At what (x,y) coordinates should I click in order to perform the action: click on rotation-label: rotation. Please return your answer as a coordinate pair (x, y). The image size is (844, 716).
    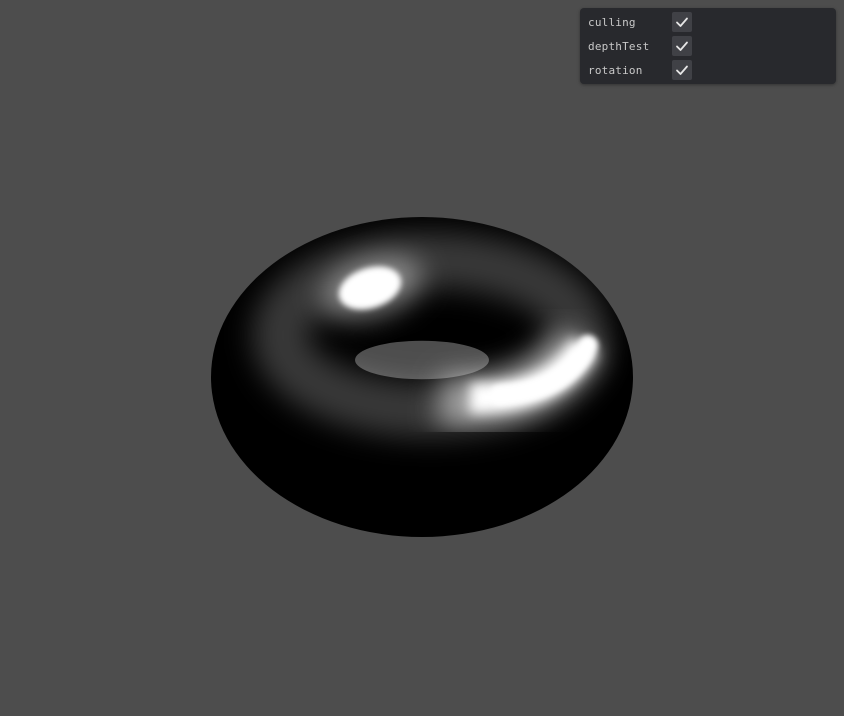
    Looking at the image, I should click on (615, 70).